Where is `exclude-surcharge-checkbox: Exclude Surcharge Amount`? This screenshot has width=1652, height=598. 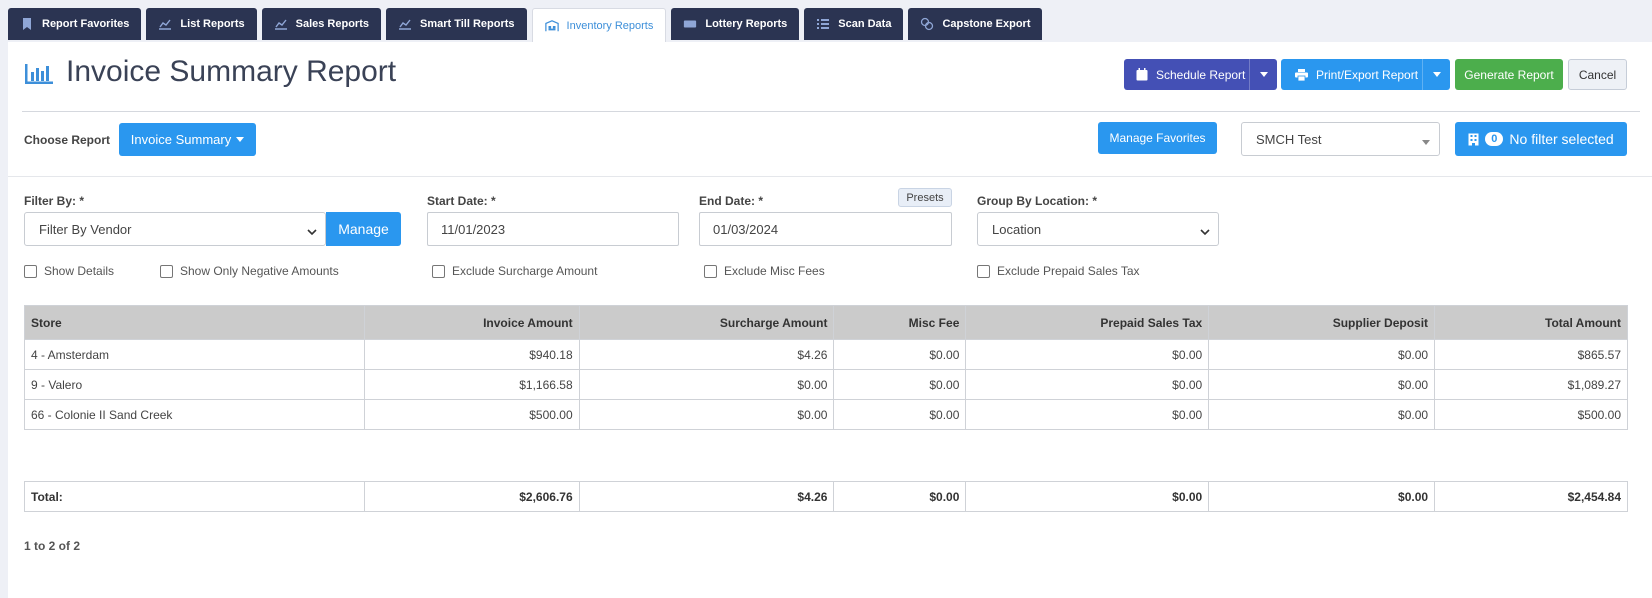 exclude-surcharge-checkbox: Exclude Surcharge Amount is located at coordinates (514, 271).